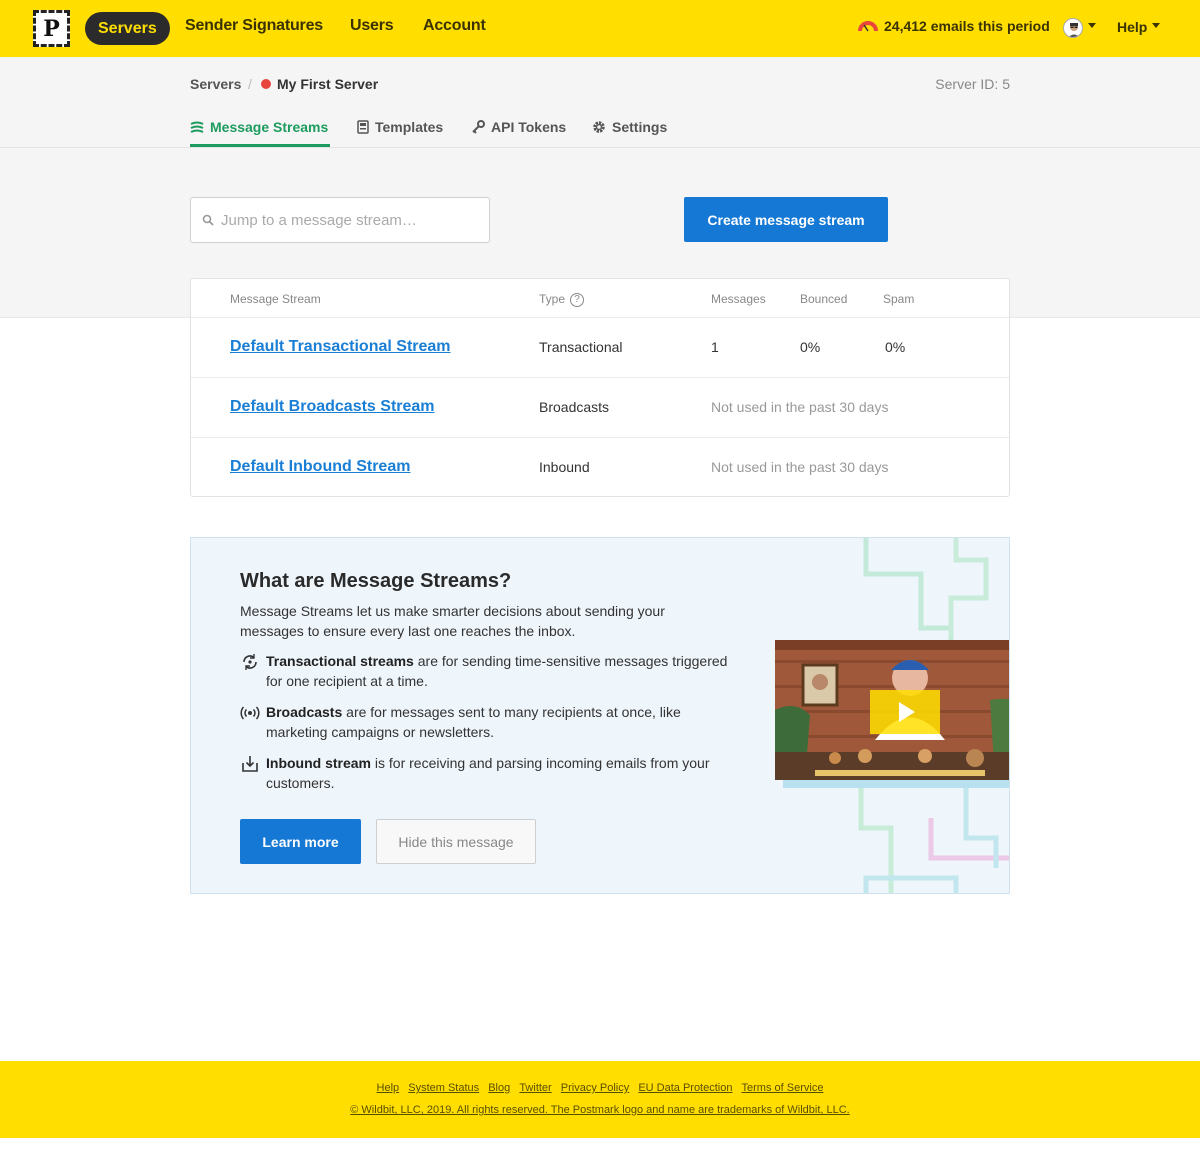 The height and width of the screenshot is (1149, 1200). I want to click on tab-api-tokens: API Tokens, so click(518, 127).